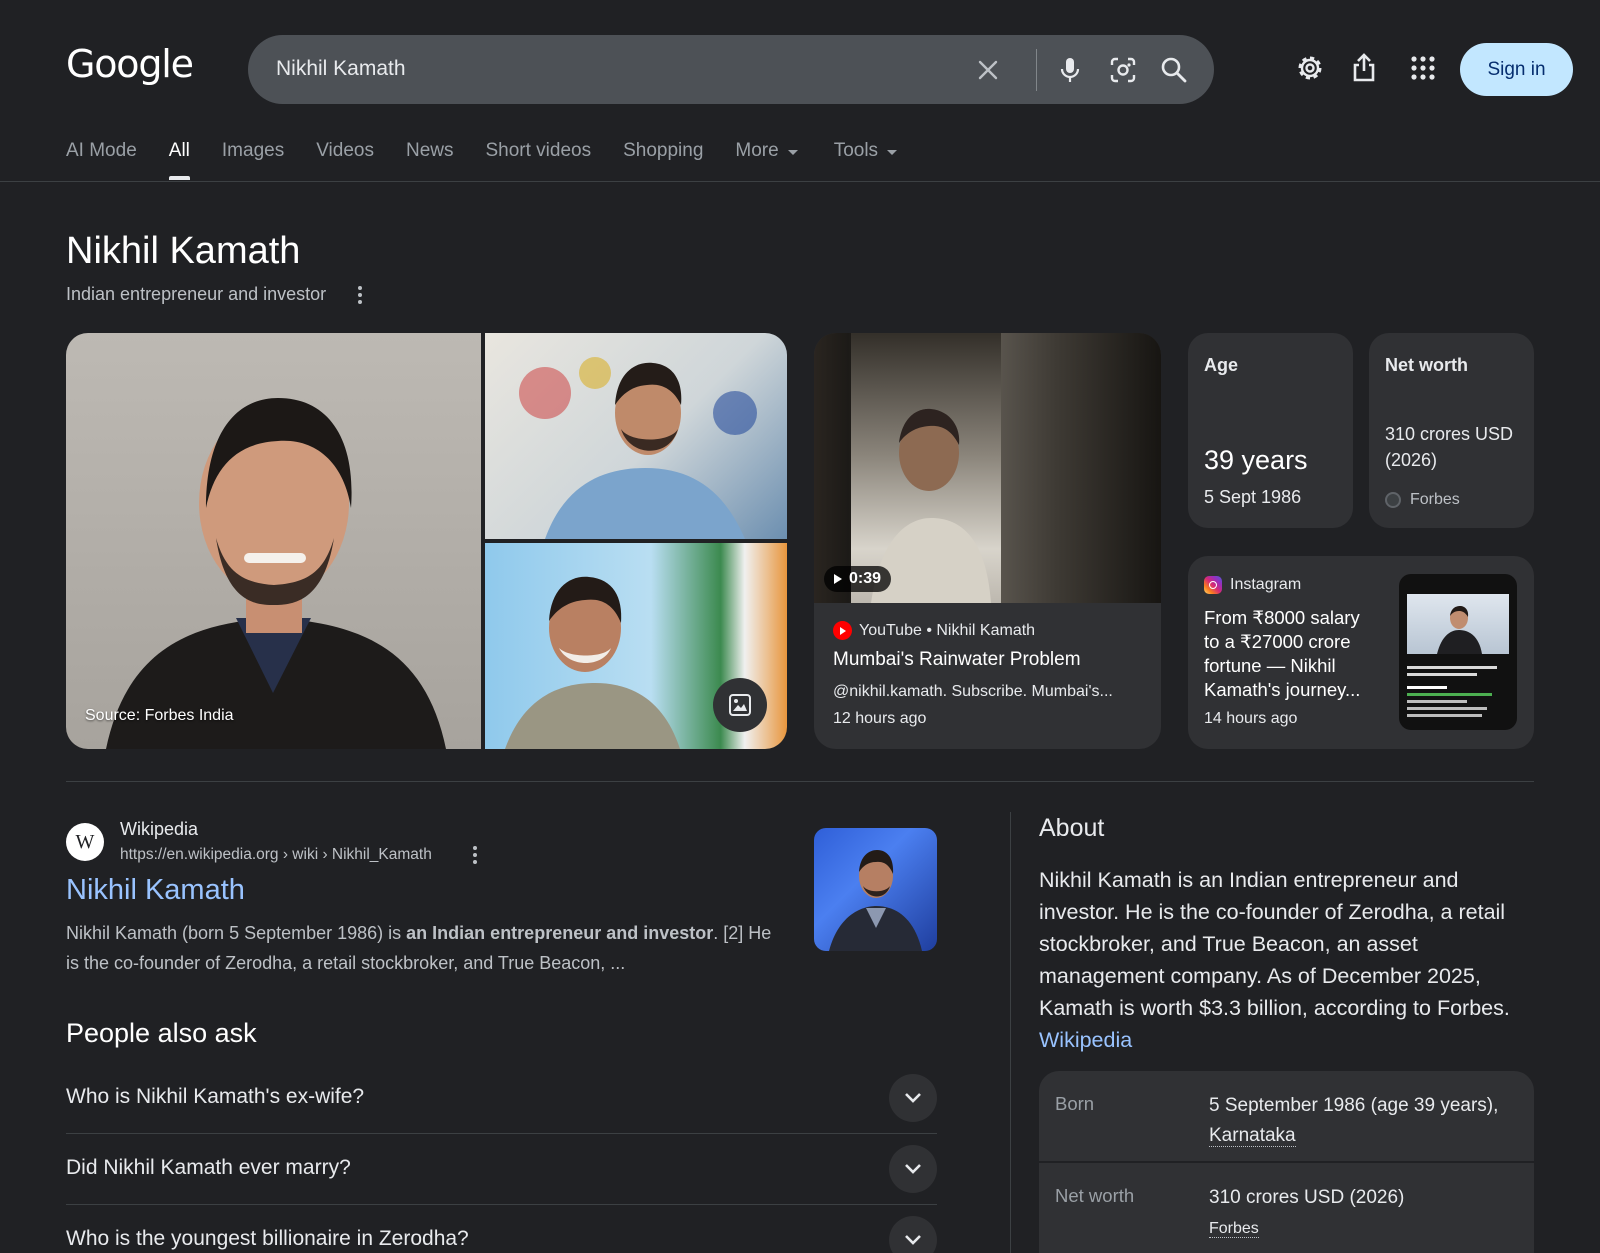 The height and width of the screenshot is (1253, 1600). What do you see at coordinates (475, 855) in the screenshot?
I see `result-more-options-icon` at bounding box center [475, 855].